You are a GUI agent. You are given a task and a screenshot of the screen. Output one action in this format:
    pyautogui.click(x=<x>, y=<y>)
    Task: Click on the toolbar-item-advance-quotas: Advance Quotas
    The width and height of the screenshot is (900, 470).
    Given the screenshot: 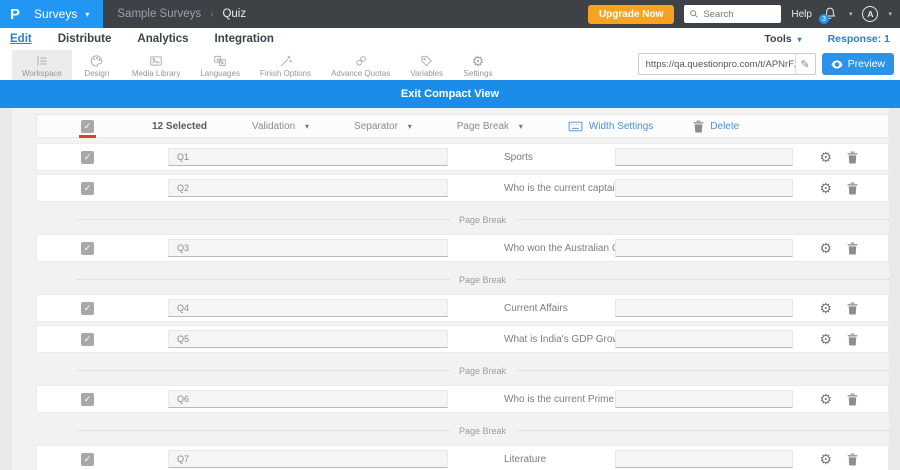 What is the action you would take?
    pyautogui.click(x=360, y=65)
    